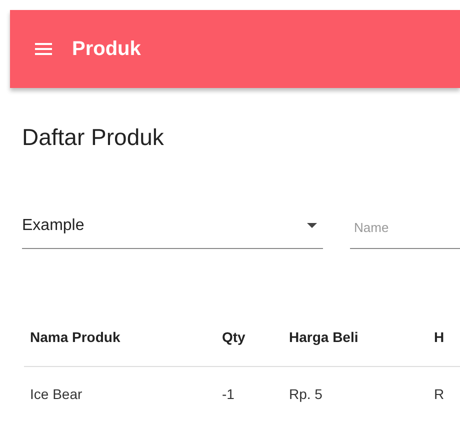  Describe the element at coordinates (323, 336) in the screenshot. I see `column-header: Harga Beli` at that location.